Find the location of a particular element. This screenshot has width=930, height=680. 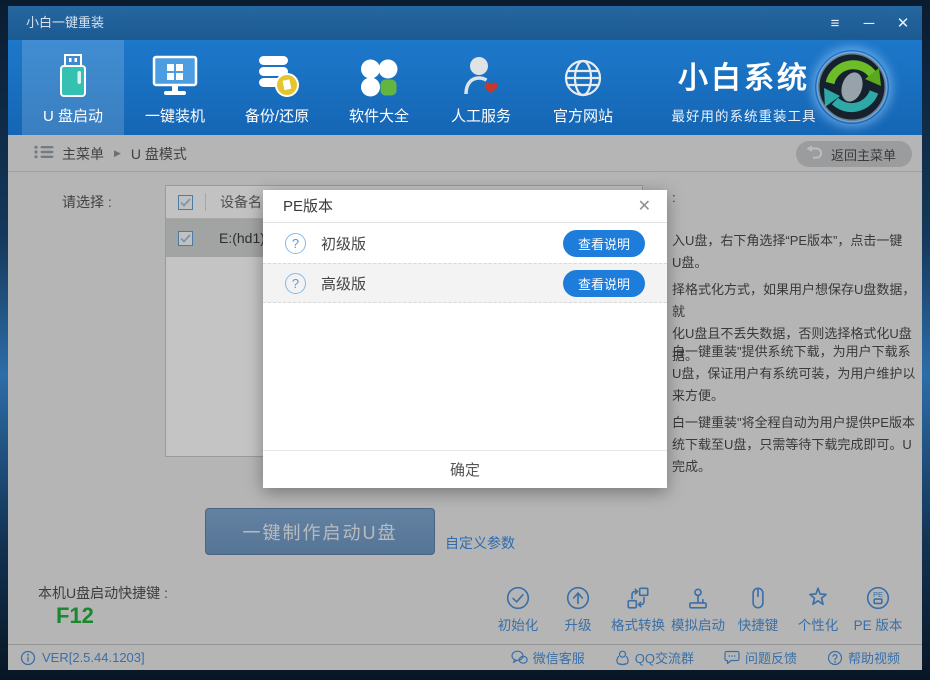

nav-label: 人工服务 is located at coordinates (480, 116).